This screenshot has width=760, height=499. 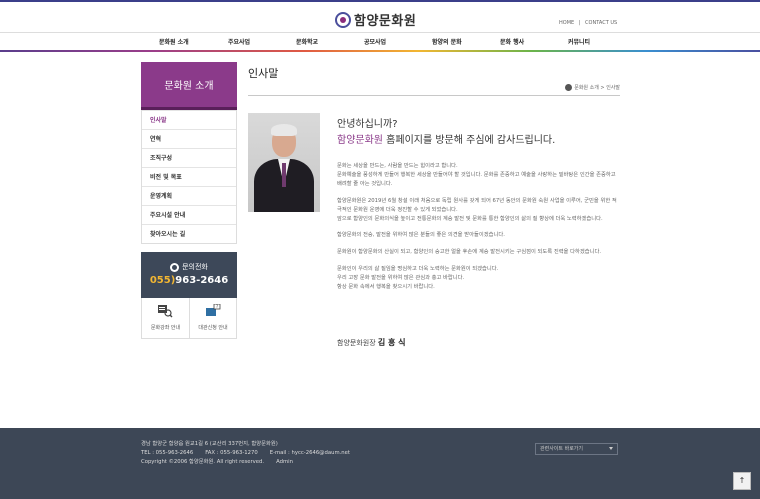 I want to click on sidebar-item-facilities: 주요시설 안내, so click(x=189, y=214).